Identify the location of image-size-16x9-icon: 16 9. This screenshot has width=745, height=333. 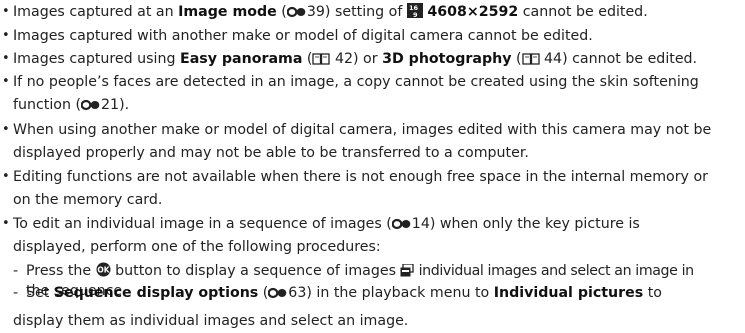
(414, 13).